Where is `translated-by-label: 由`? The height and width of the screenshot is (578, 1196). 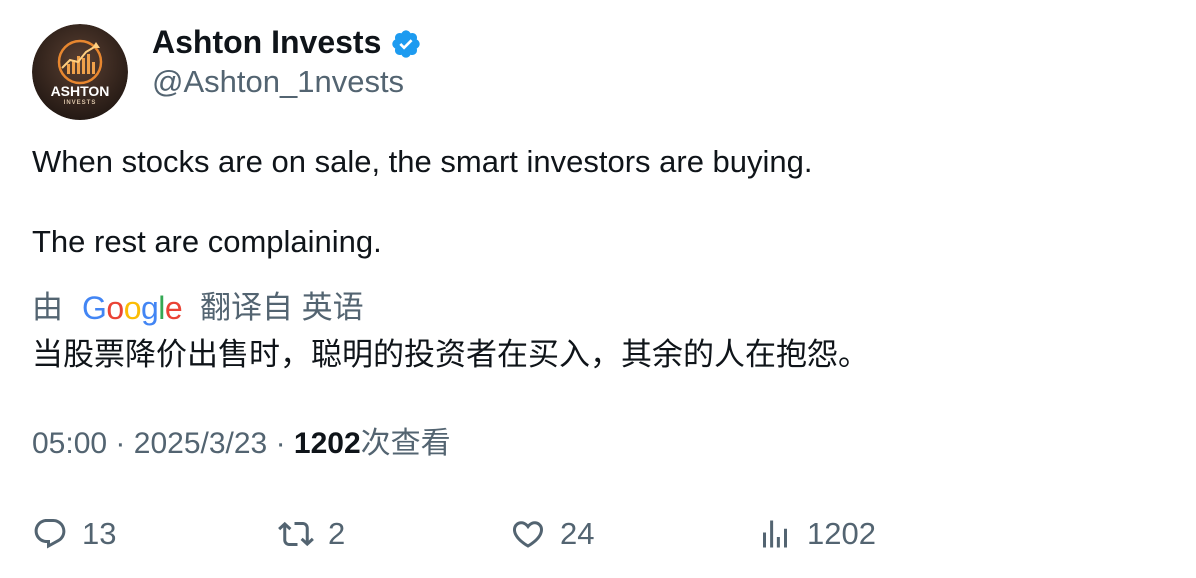 translated-by-label: 由 is located at coordinates (47, 307).